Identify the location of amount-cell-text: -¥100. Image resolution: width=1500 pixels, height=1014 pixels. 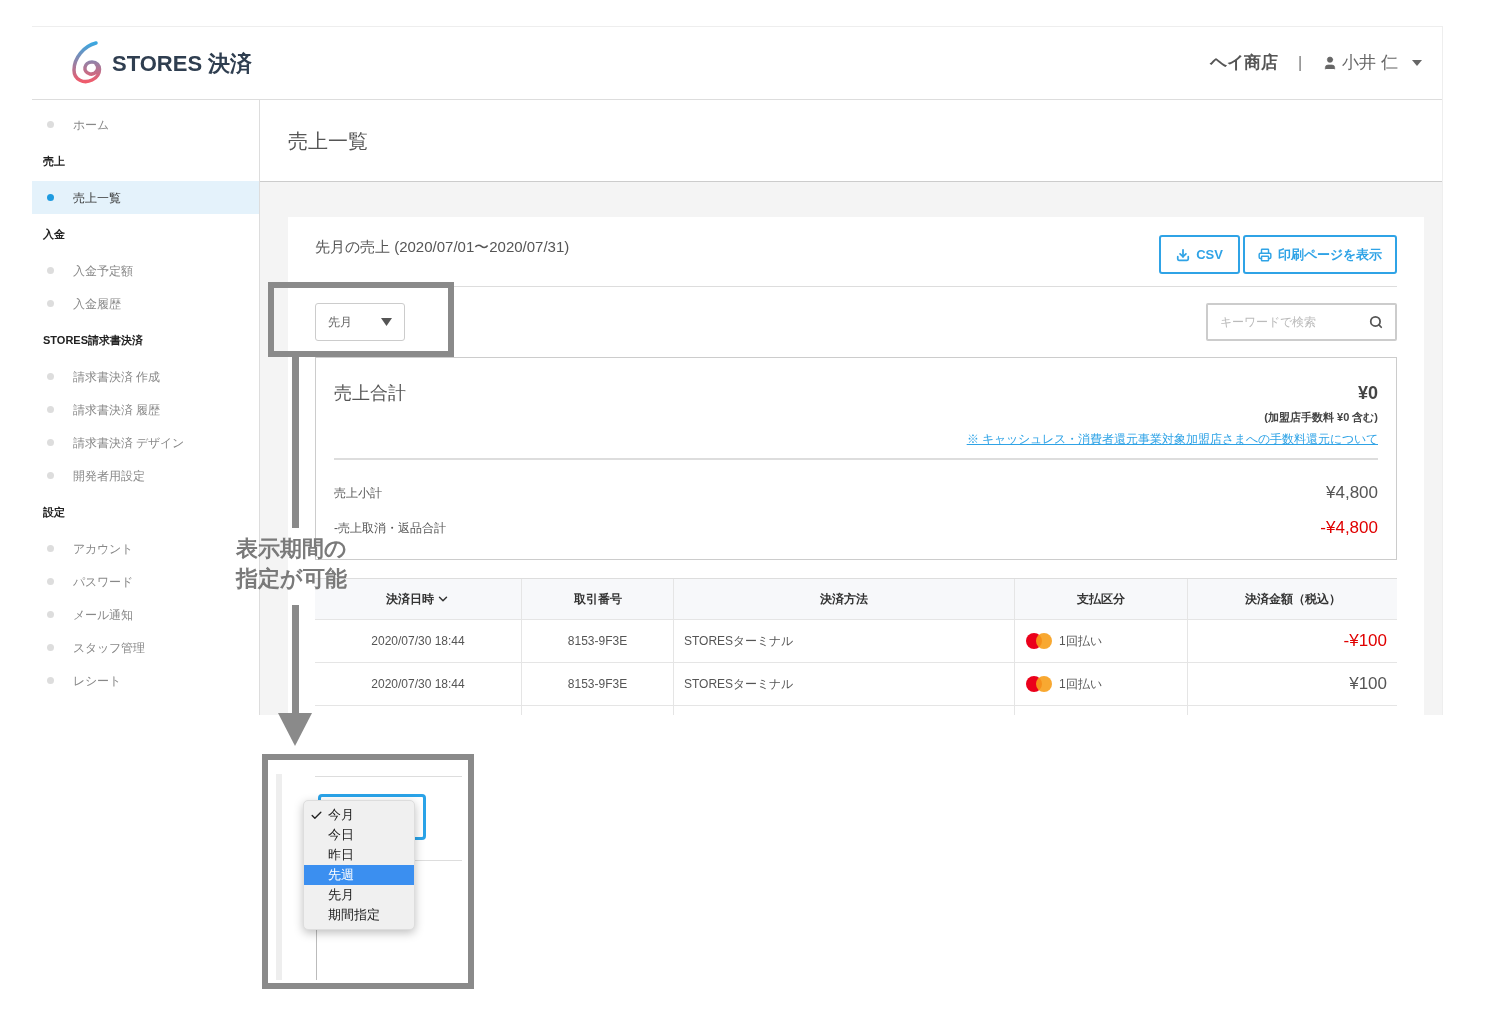
(1365, 641).